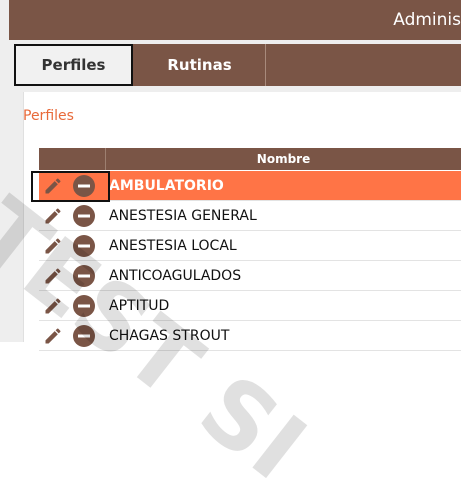 This screenshot has width=461, height=501. I want to click on row-name: ANTICOAGULADOS, so click(175, 276).